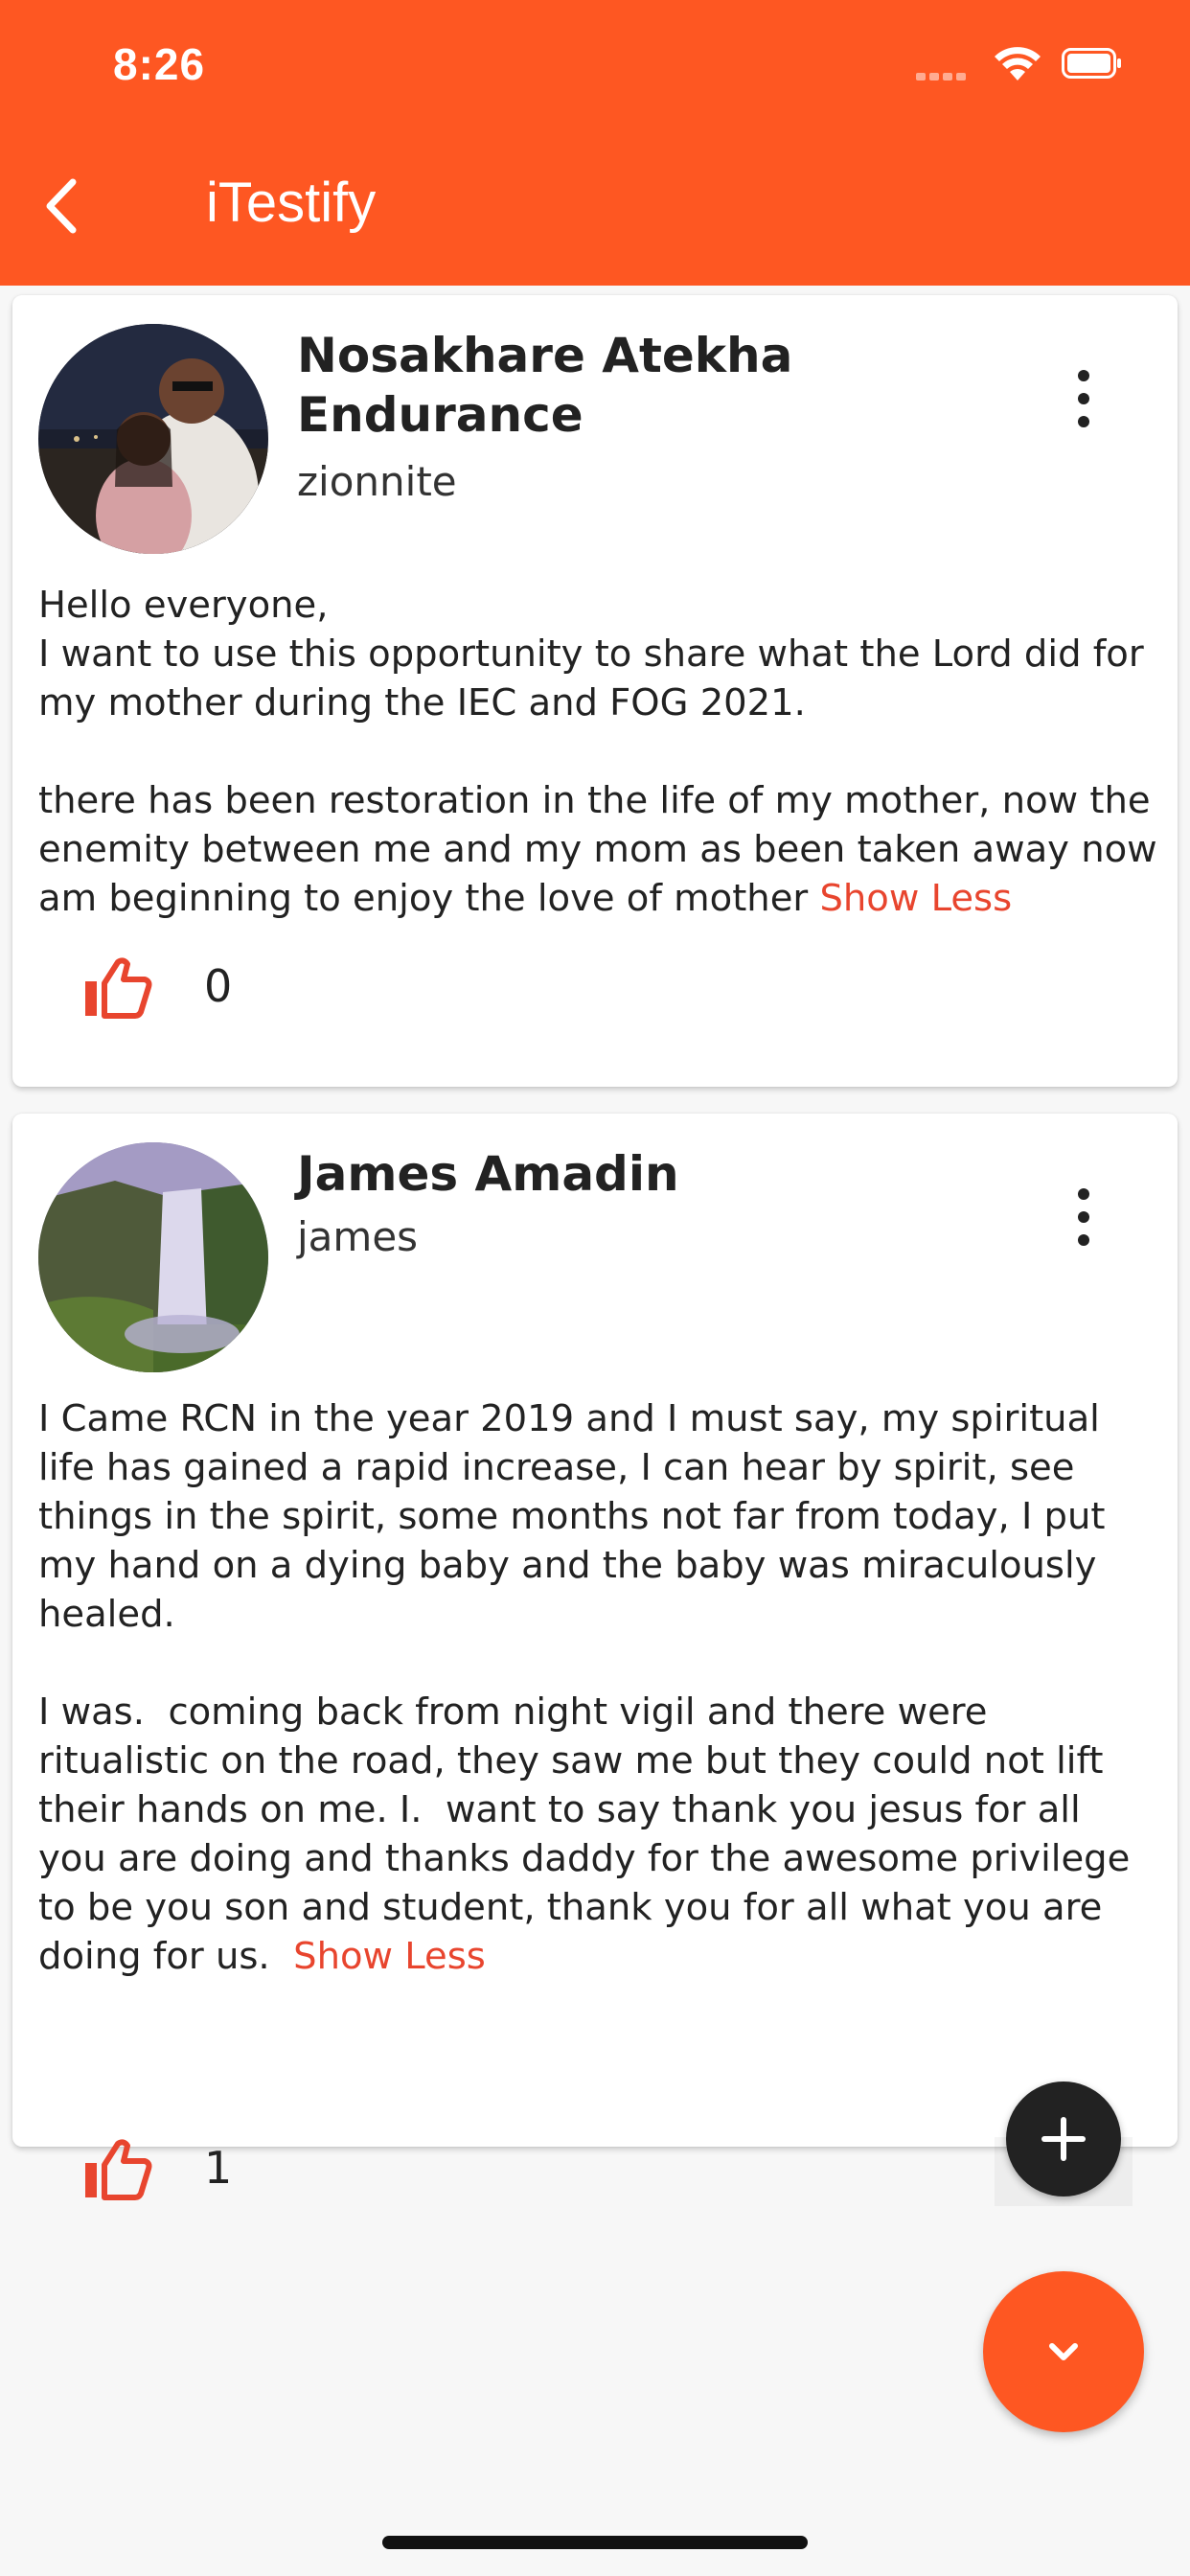  What do you see at coordinates (595, 143) in the screenshot?
I see `app-bar: 8:26 iTestify` at bounding box center [595, 143].